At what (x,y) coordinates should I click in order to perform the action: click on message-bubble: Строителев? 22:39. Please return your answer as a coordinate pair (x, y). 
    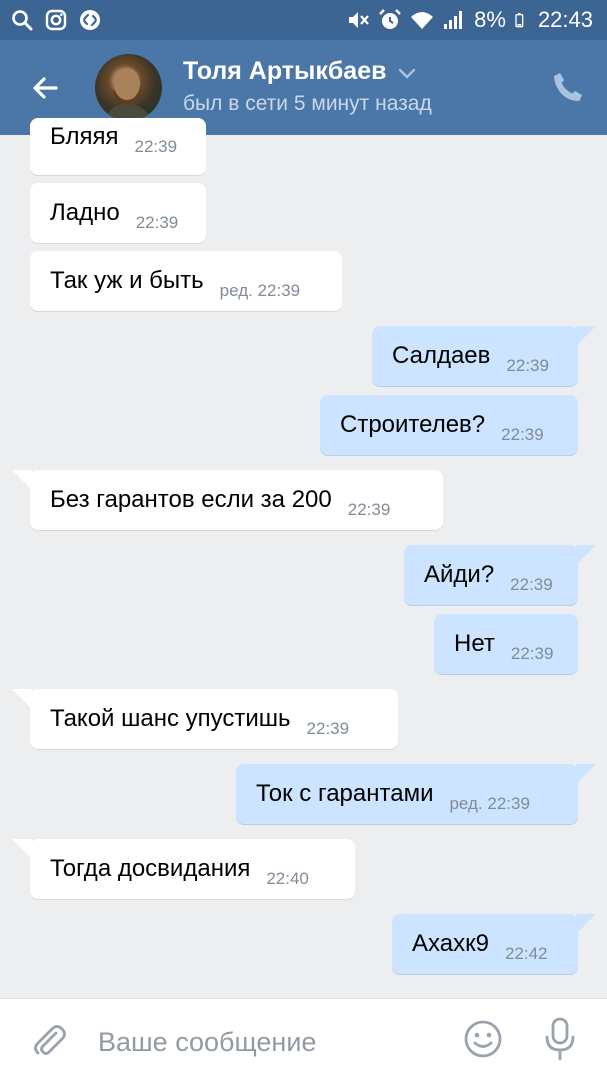
    Looking at the image, I should click on (449, 425).